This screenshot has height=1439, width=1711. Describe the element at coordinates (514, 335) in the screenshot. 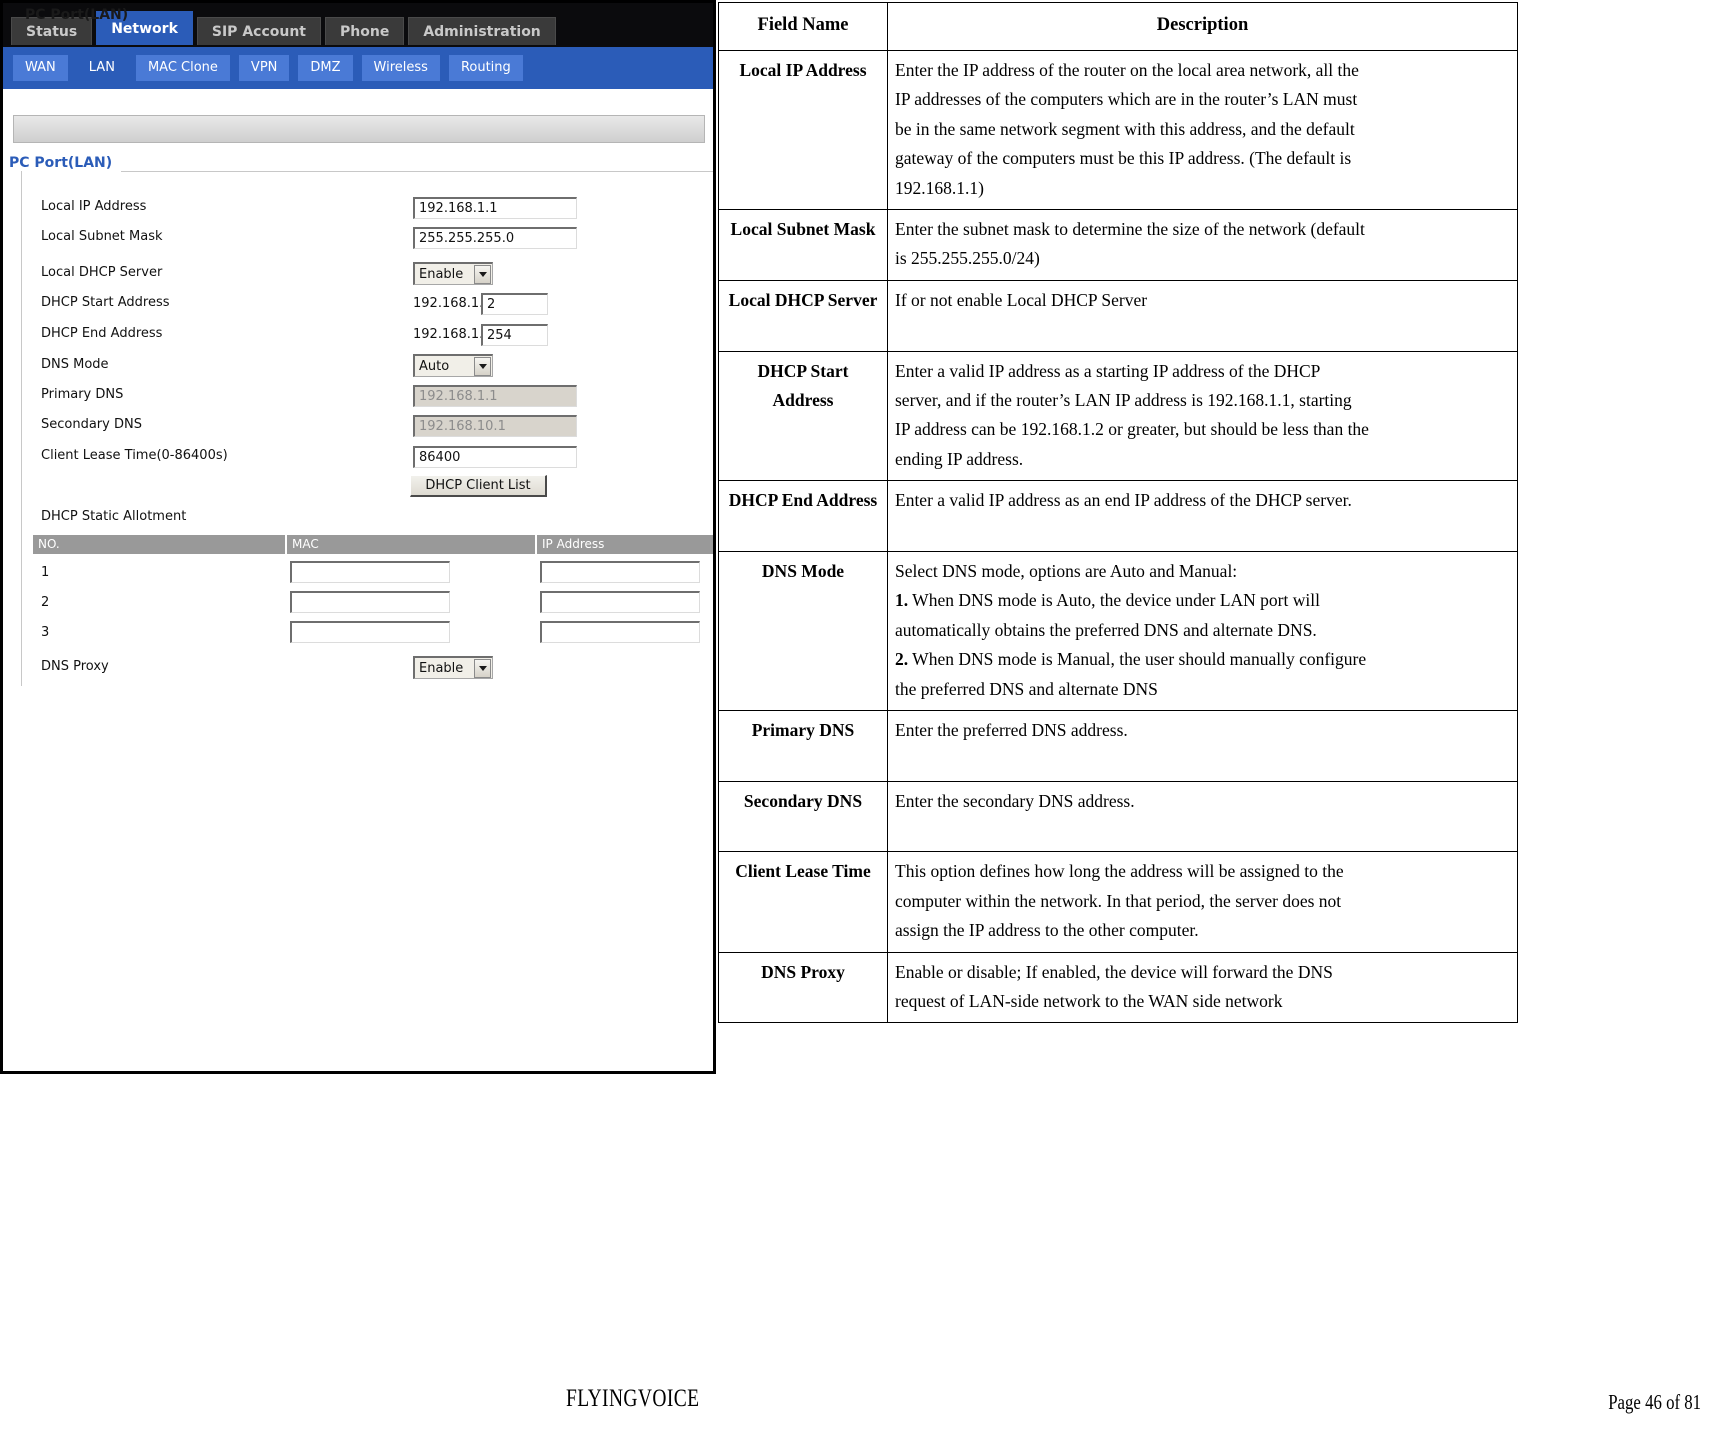

I see `dhcp-end-address-input: 254` at that location.